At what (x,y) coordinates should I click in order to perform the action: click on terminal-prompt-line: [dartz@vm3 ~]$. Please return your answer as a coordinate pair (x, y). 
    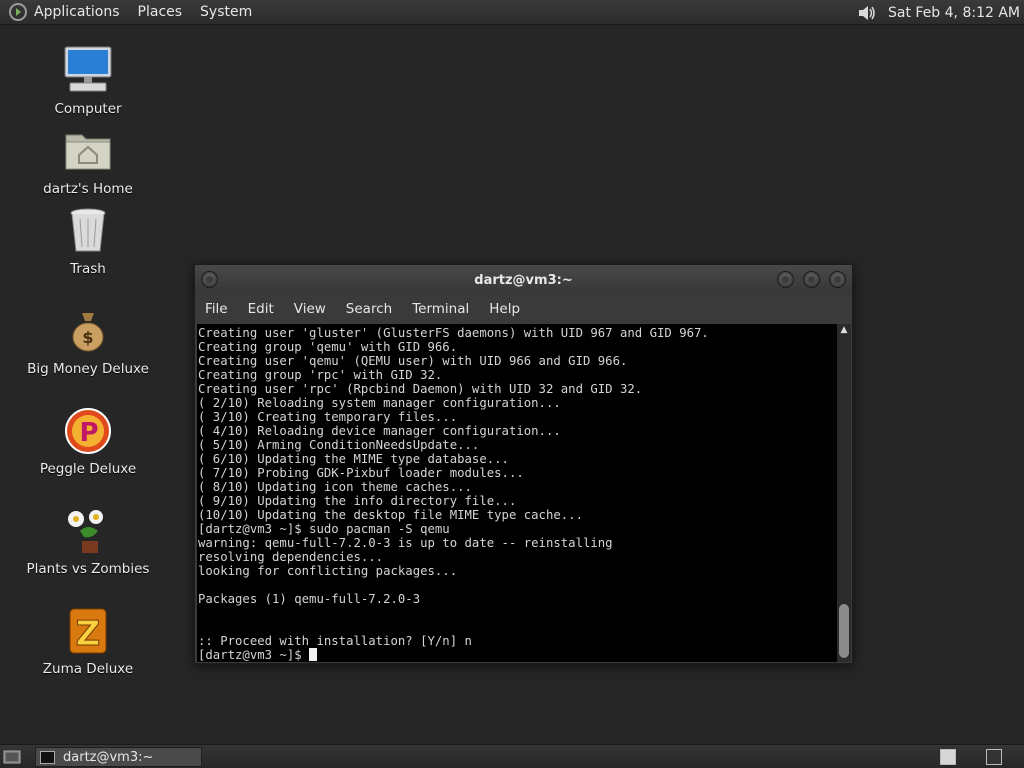
    Looking at the image, I should click on (517, 655).